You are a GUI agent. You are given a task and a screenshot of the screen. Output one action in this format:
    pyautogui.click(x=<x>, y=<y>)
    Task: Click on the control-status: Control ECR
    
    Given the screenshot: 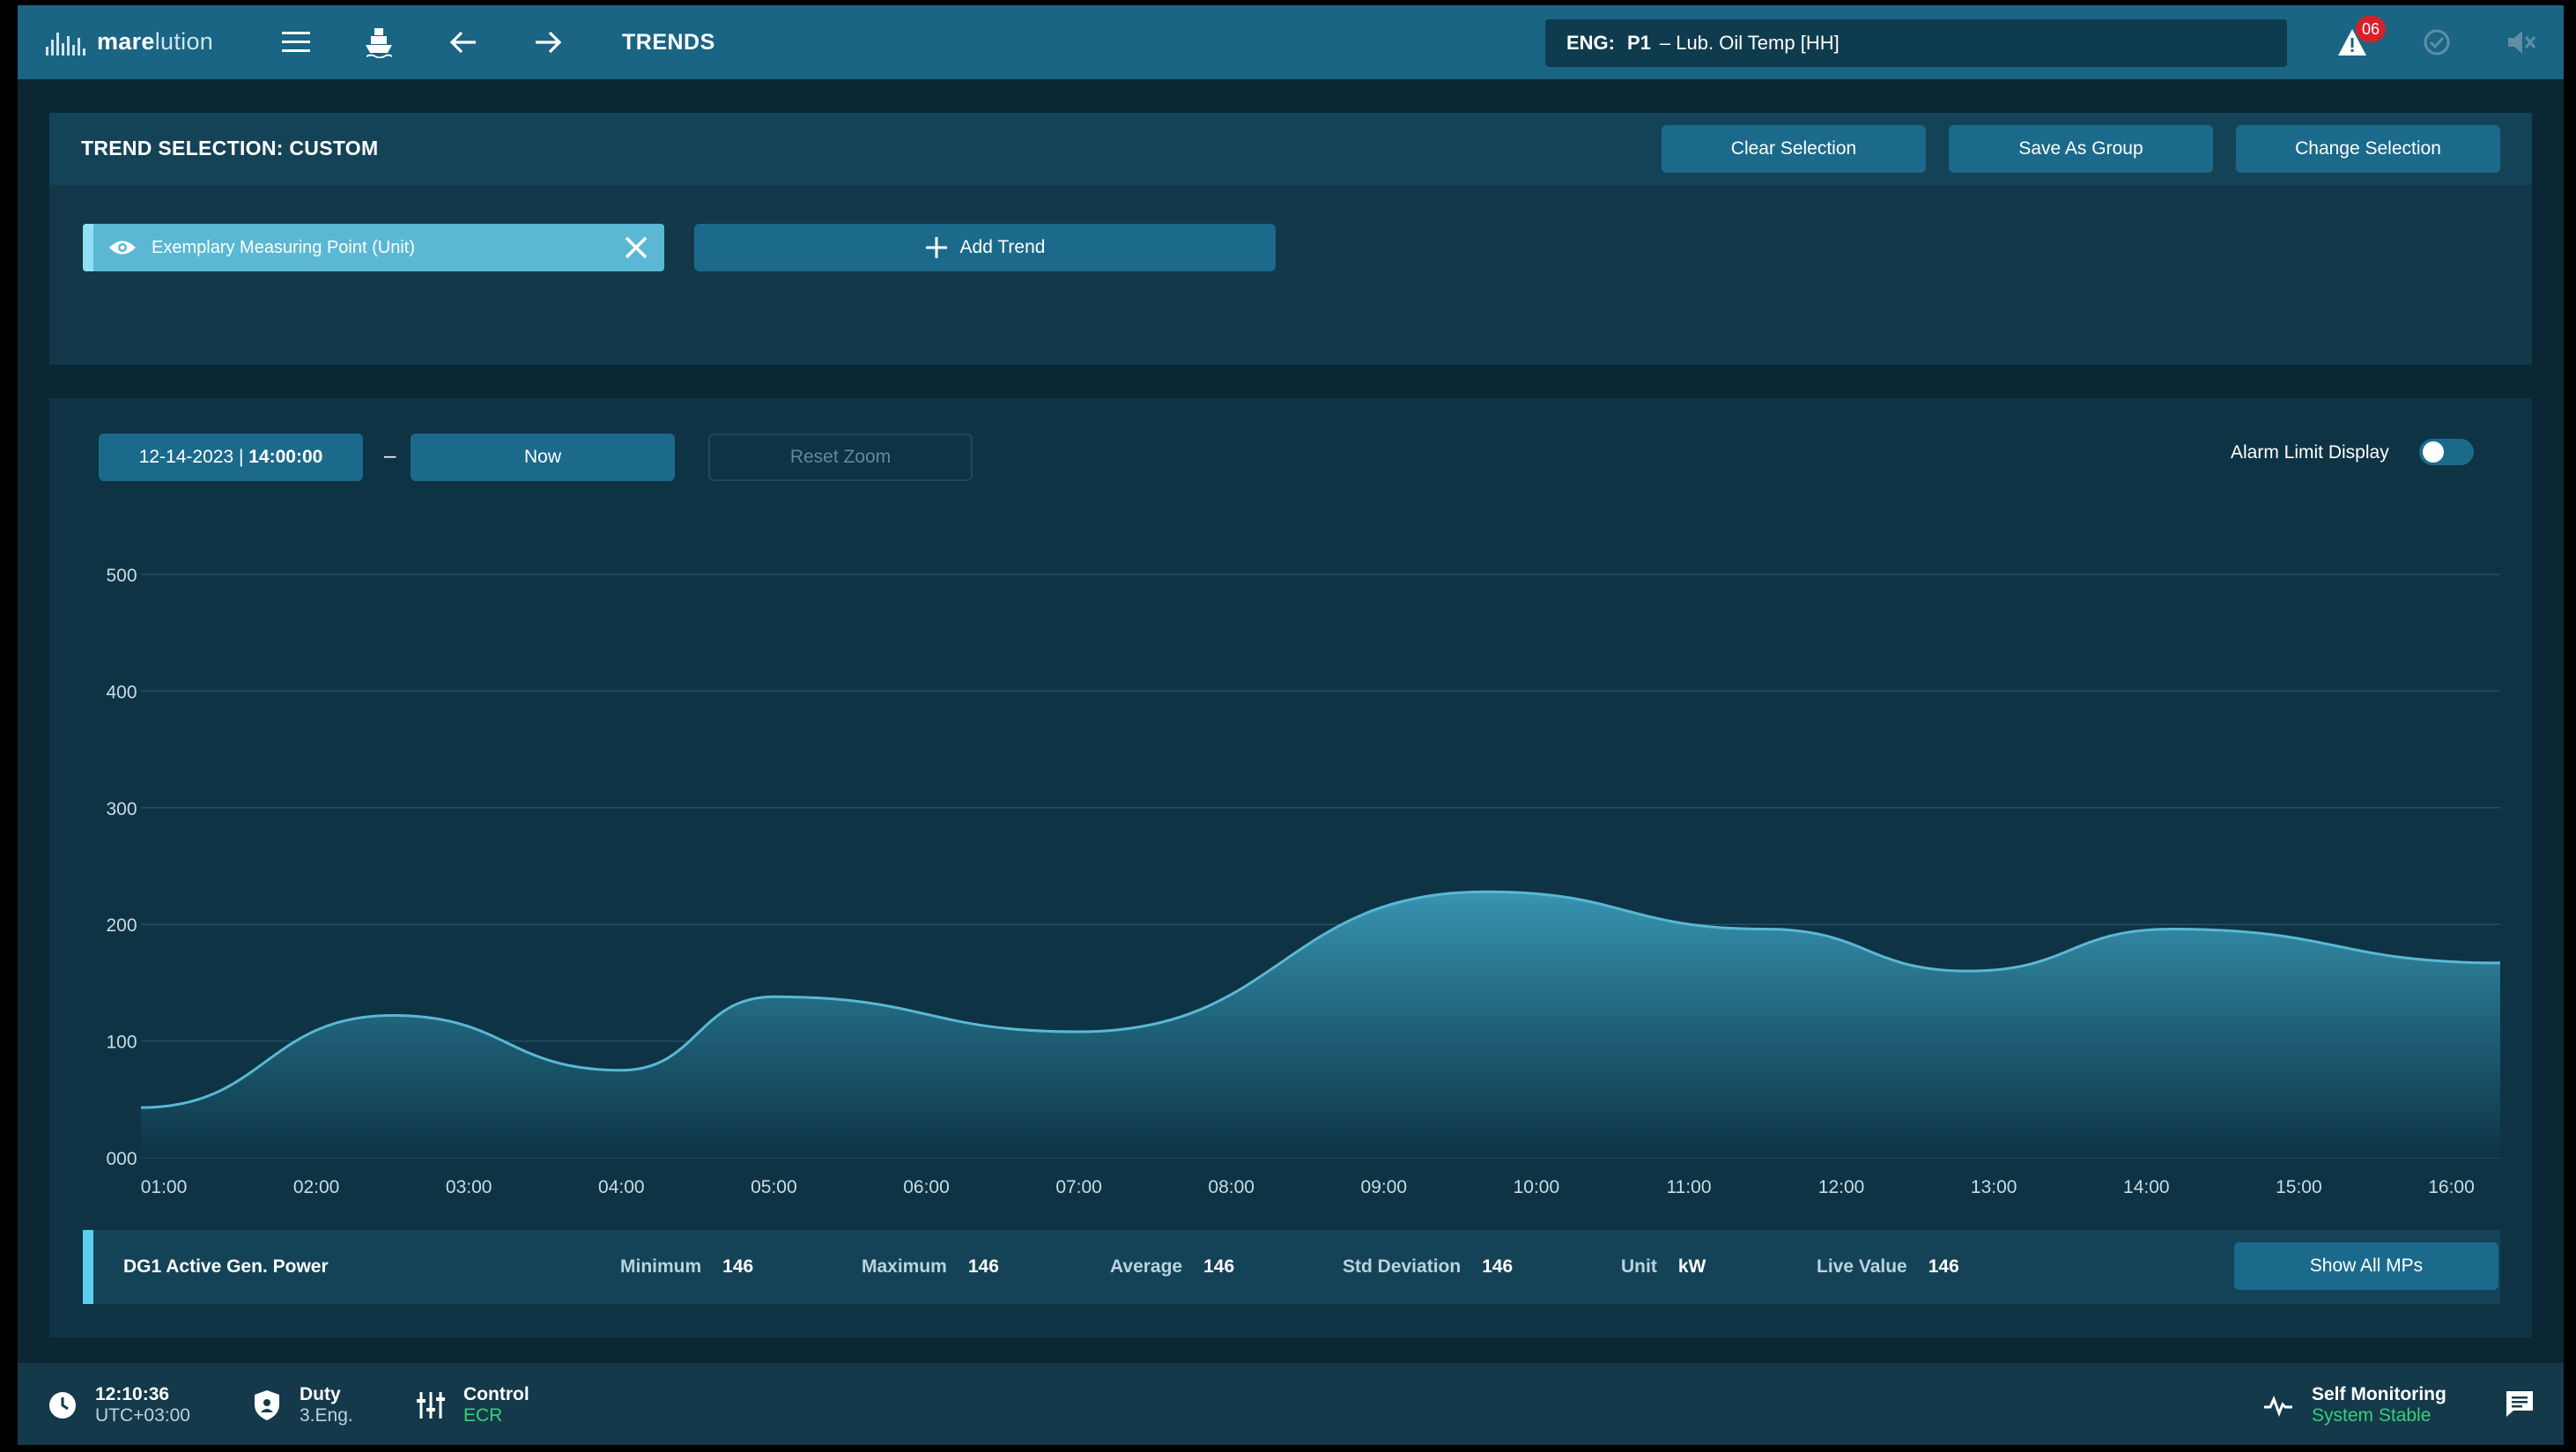 What is the action you would take?
    pyautogui.click(x=473, y=1405)
    